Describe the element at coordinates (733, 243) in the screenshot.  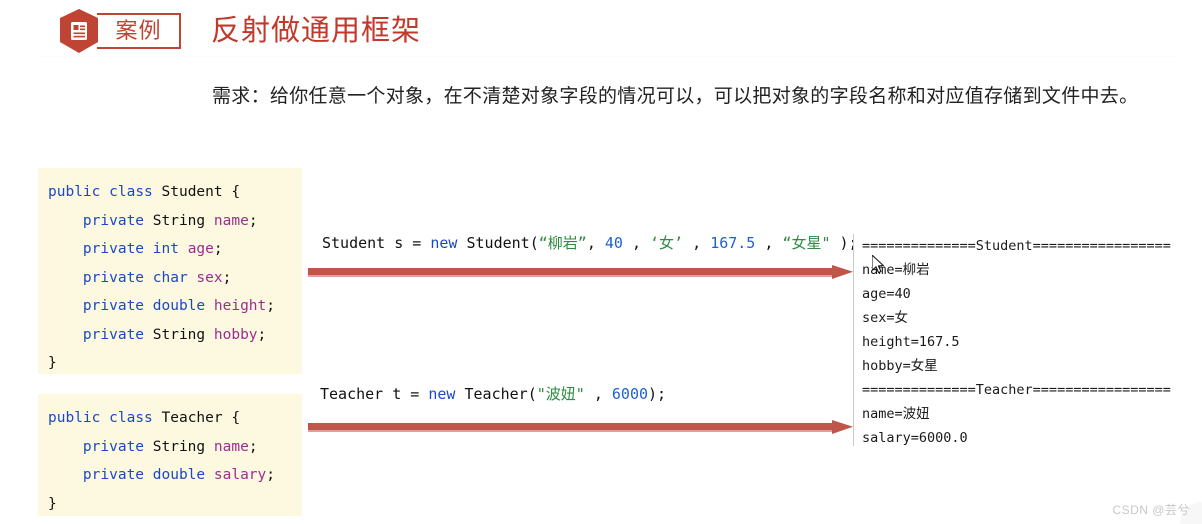
I see `usage-line-student-token-9: 167.5` at that location.